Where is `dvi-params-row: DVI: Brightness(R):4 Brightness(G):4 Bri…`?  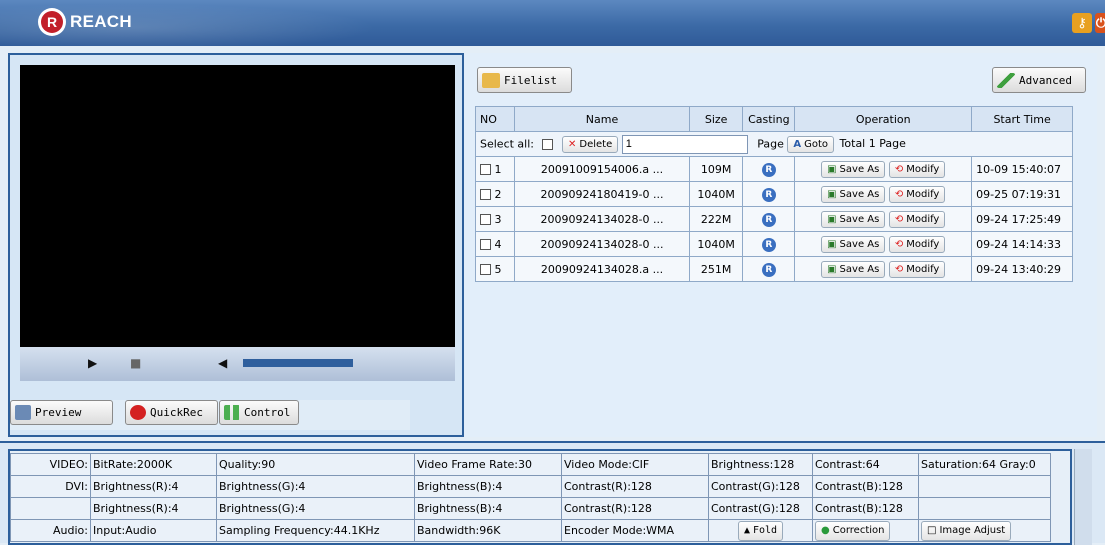
dvi-params-row: DVI: Brightness(R):4 Brightness(G):4 Bri… is located at coordinates (530, 486).